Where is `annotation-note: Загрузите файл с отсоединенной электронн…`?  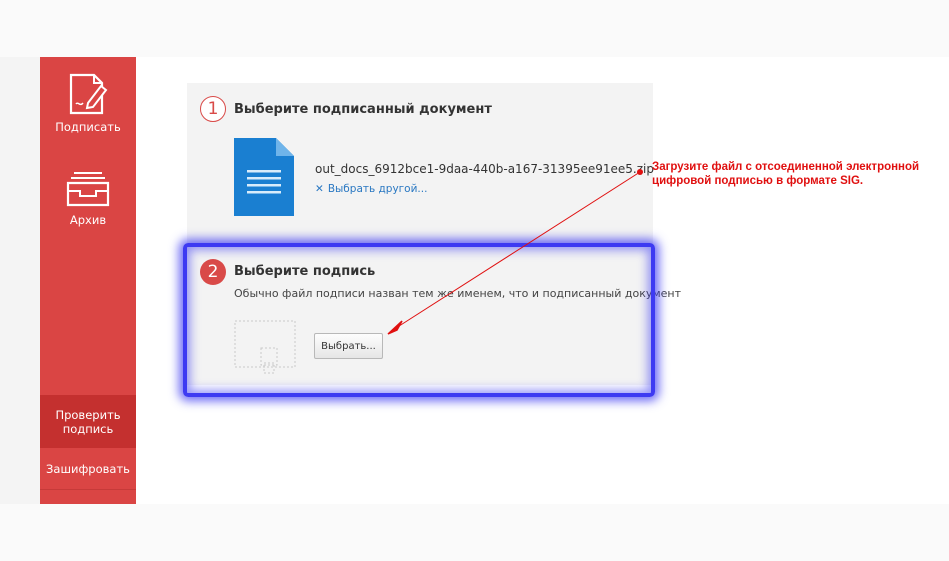 annotation-note: Загрузите файл с отсоединенной электронн… is located at coordinates (786, 174).